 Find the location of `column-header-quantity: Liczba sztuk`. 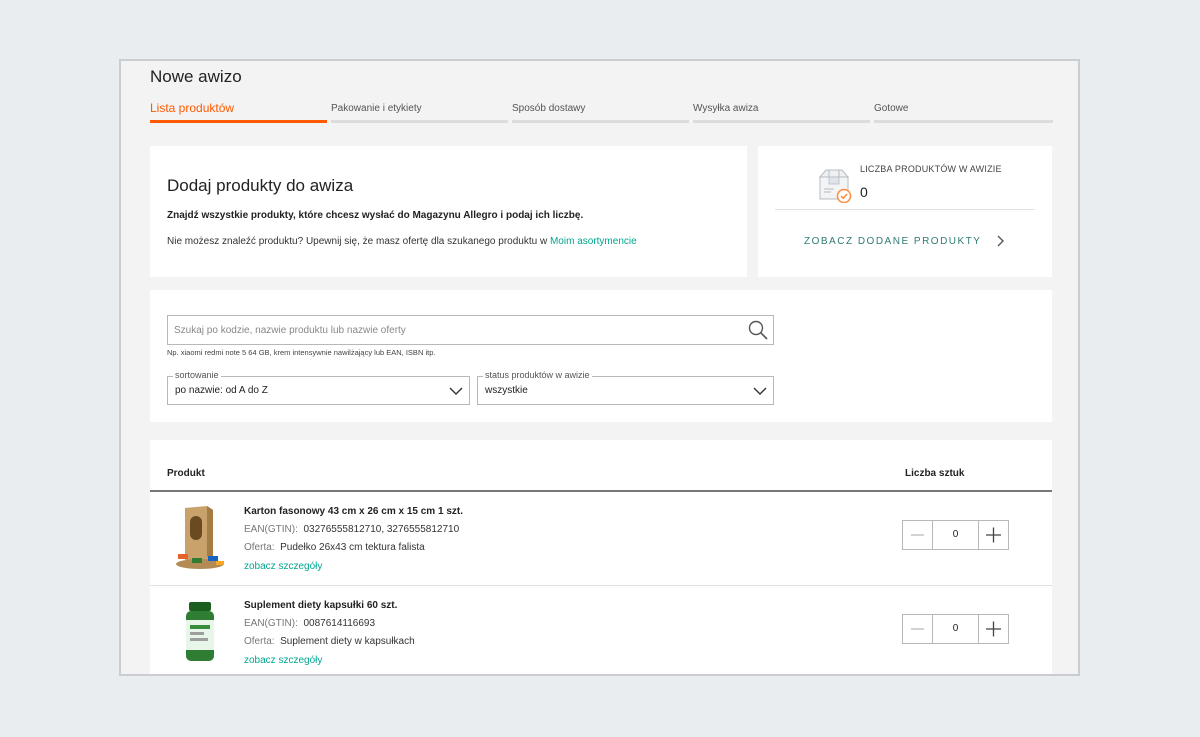

column-header-quantity: Liczba sztuk is located at coordinates (935, 473).